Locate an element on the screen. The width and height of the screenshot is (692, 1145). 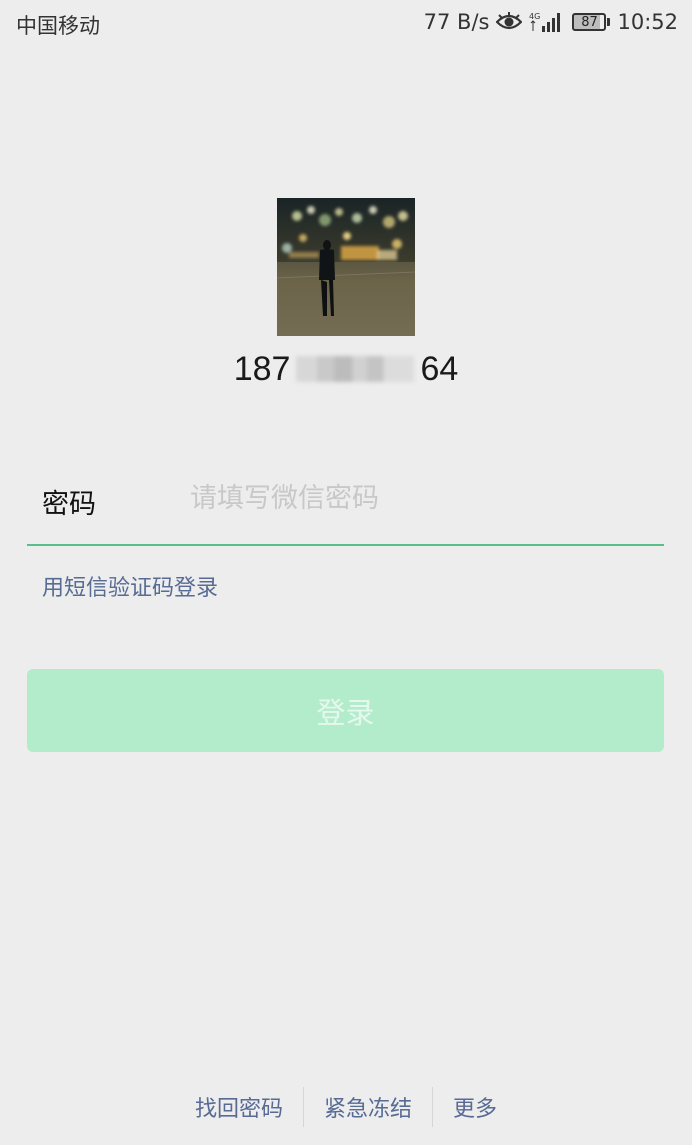
account-number: 187 64 is located at coordinates (346, 369).